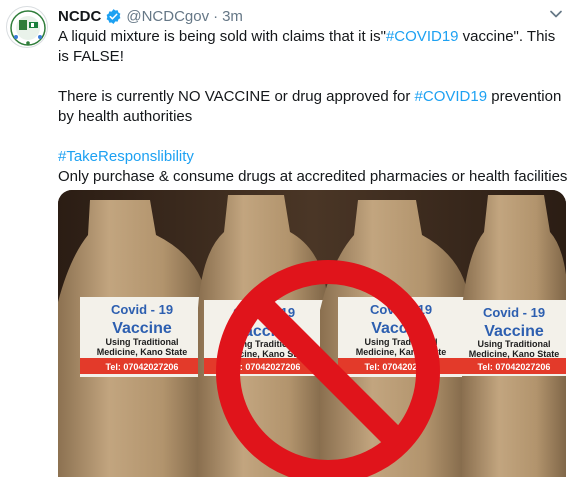 This screenshot has height=477, width=575. What do you see at coordinates (126, 156) in the screenshot?
I see `hashtag-link: #TakeResponslibility` at bounding box center [126, 156].